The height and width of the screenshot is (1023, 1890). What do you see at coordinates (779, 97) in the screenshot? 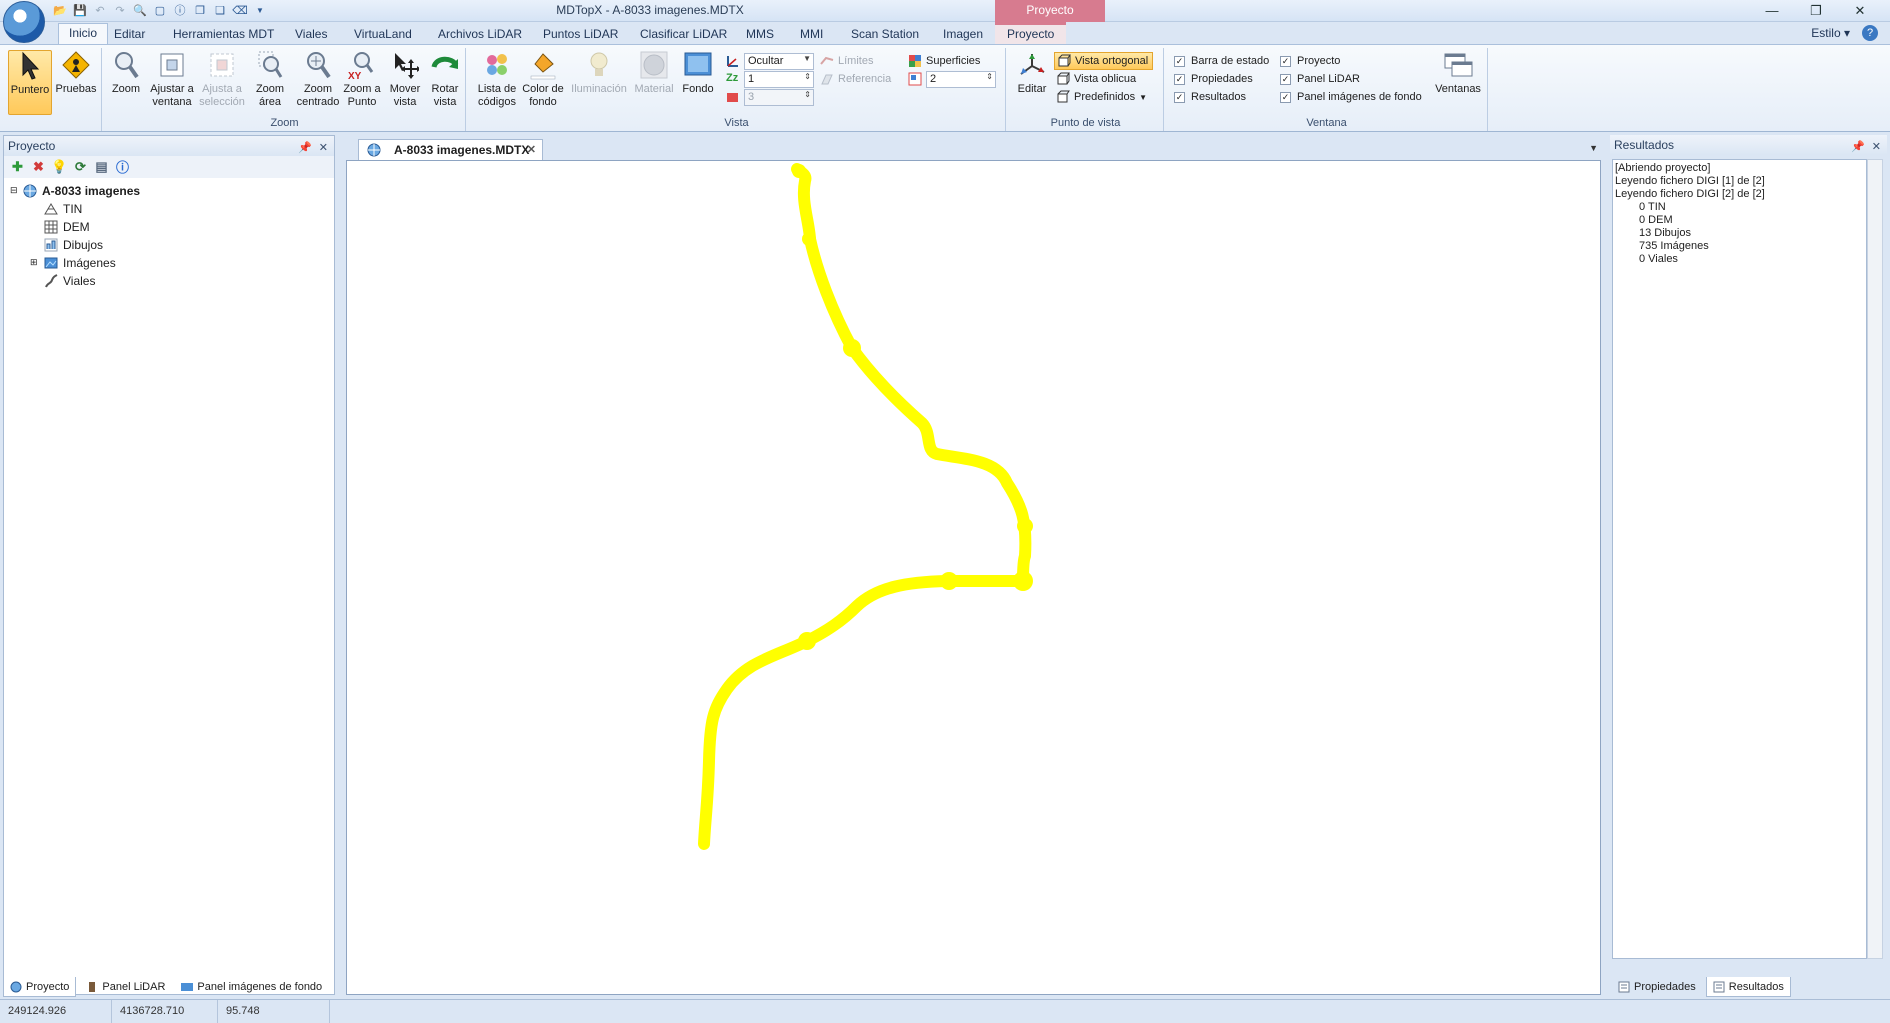
I see `red-spinner: 3 ⇕` at bounding box center [779, 97].